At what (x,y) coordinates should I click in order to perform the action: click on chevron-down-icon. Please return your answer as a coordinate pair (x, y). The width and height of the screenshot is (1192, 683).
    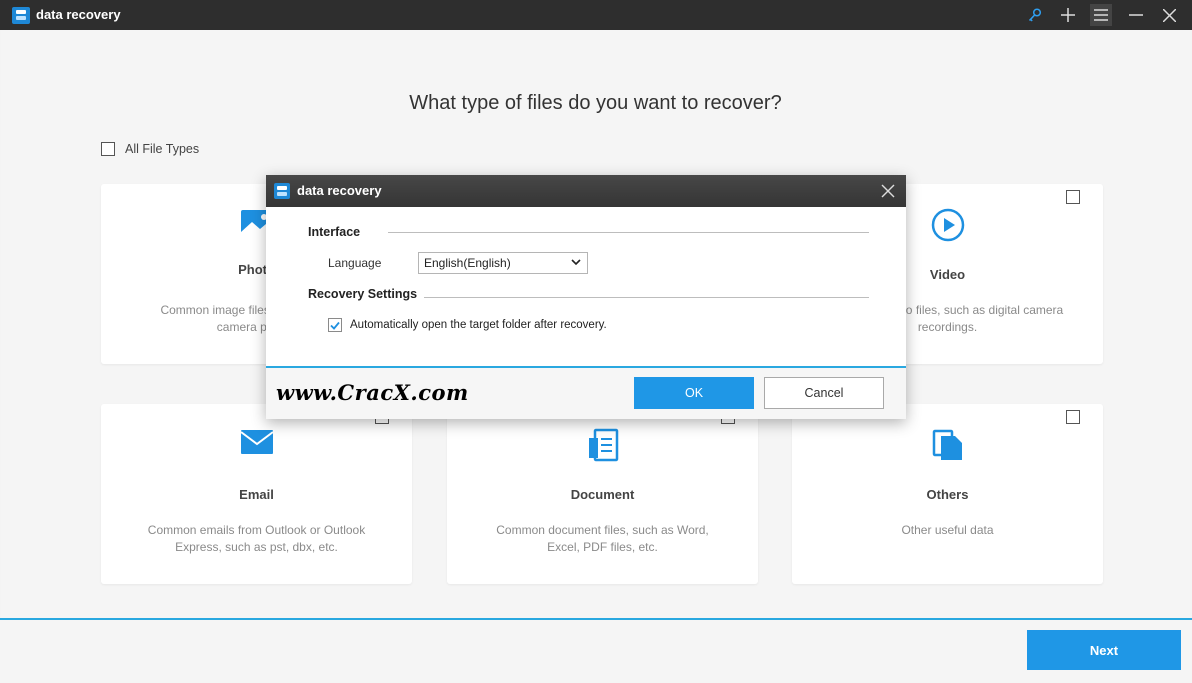
    Looking at the image, I should click on (576, 262).